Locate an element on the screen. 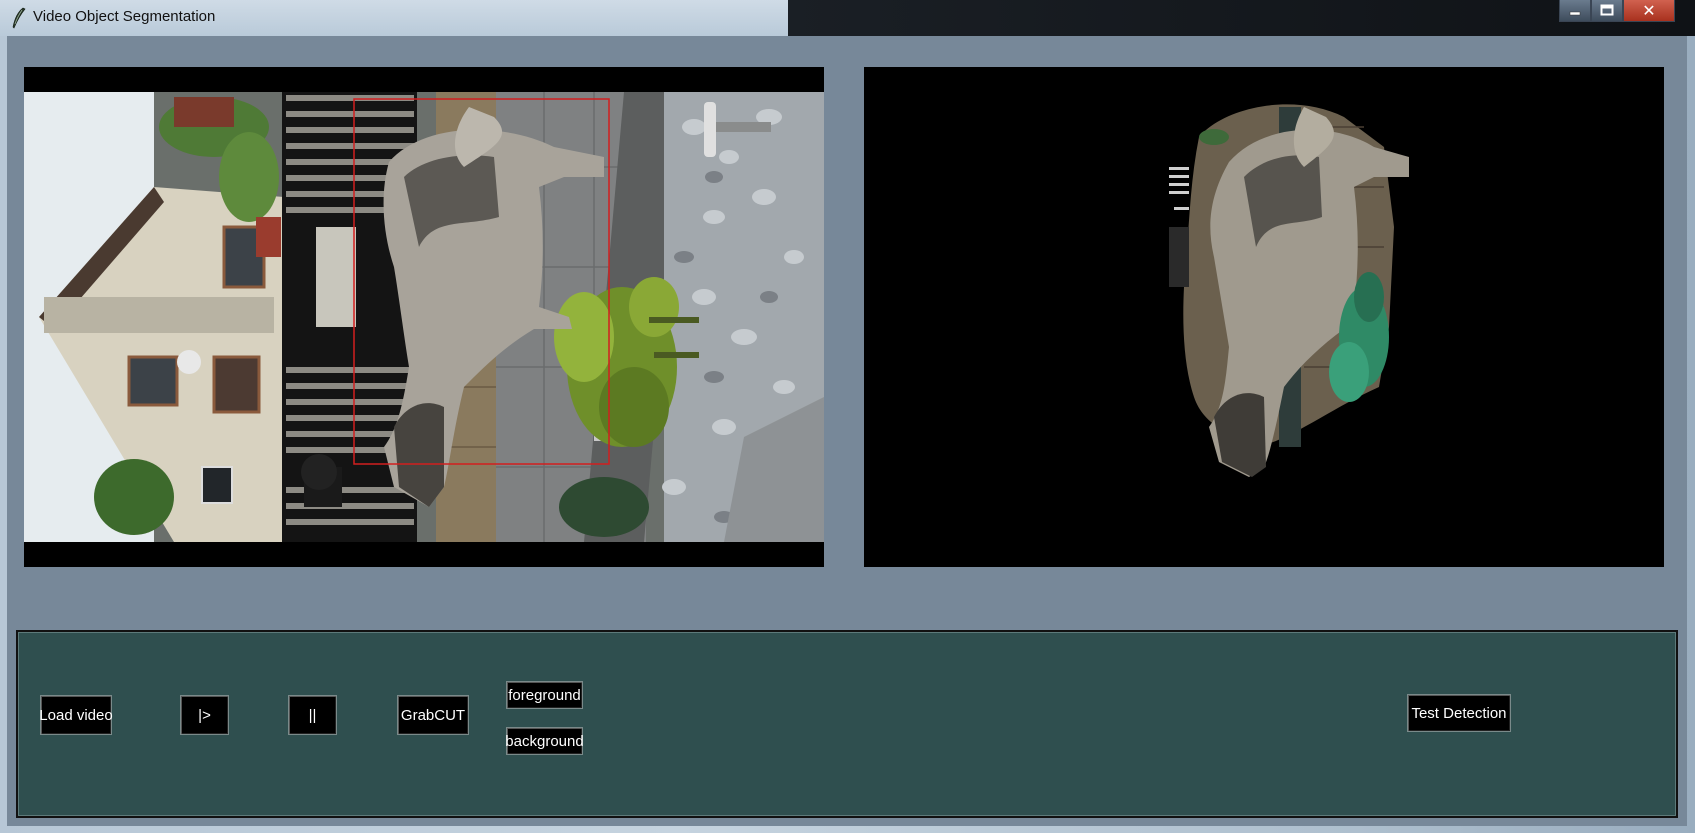 The image size is (1695, 833). maximize-button is located at coordinates (1607, 11).